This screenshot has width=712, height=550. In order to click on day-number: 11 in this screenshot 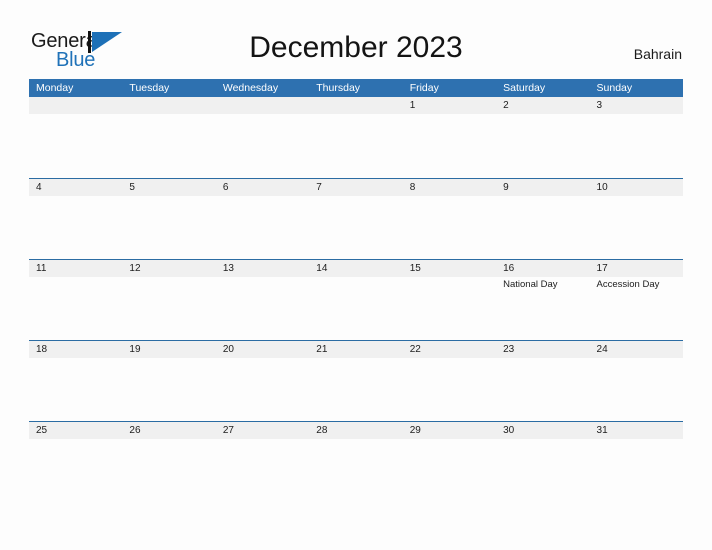, I will do `click(41, 268)`.